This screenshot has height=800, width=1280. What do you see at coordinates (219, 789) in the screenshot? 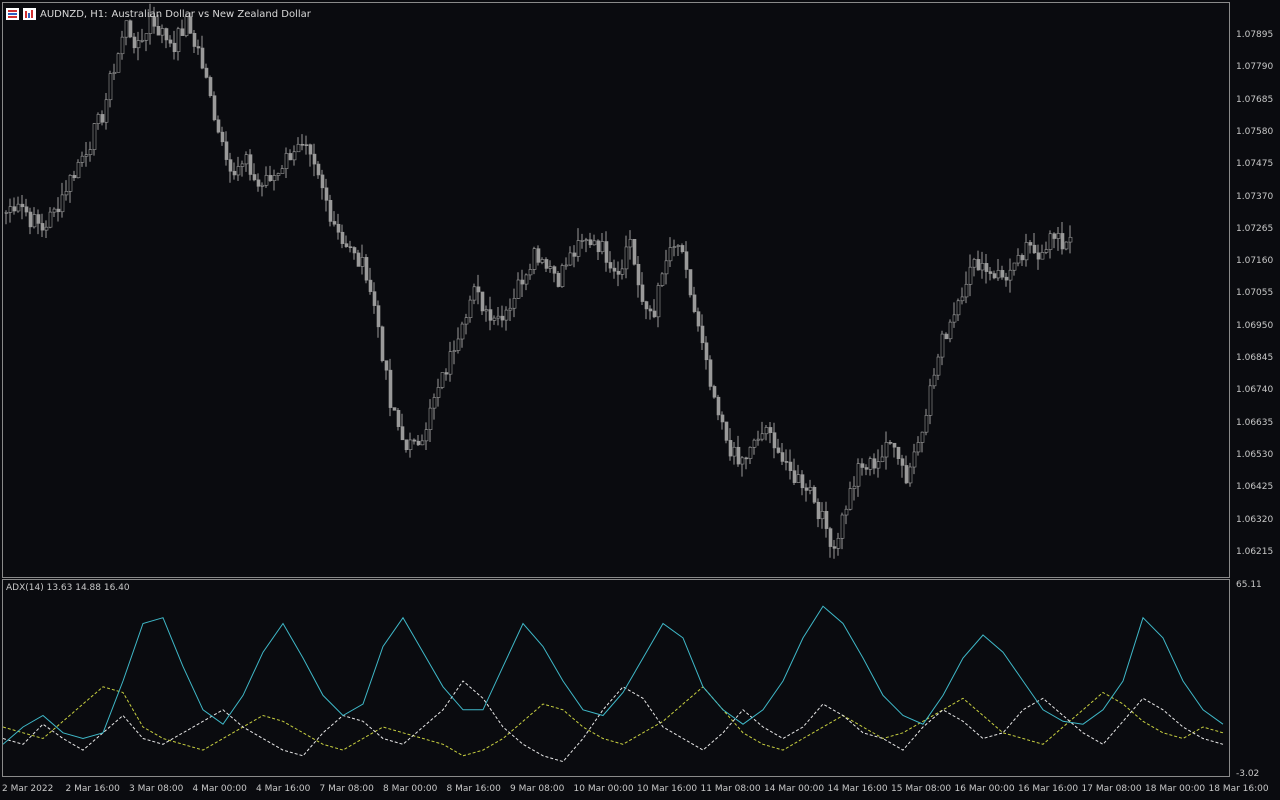
I see `time-tick-label: 4 Mar 00:00` at bounding box center [219, 789].